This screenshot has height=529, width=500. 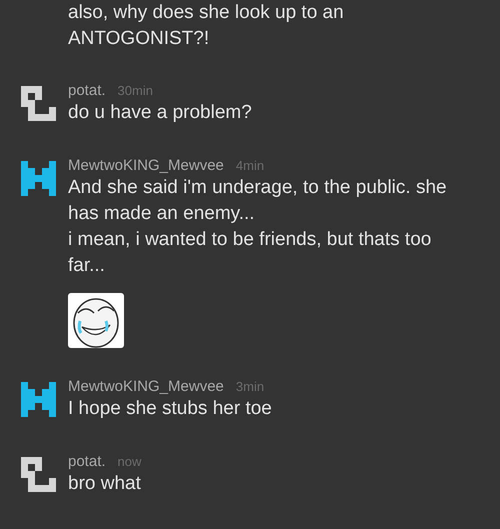 What do you see at coordinates (250, 165) in the screenshot?
I see `timestamp: 4min` at bounding box center [250, 165].